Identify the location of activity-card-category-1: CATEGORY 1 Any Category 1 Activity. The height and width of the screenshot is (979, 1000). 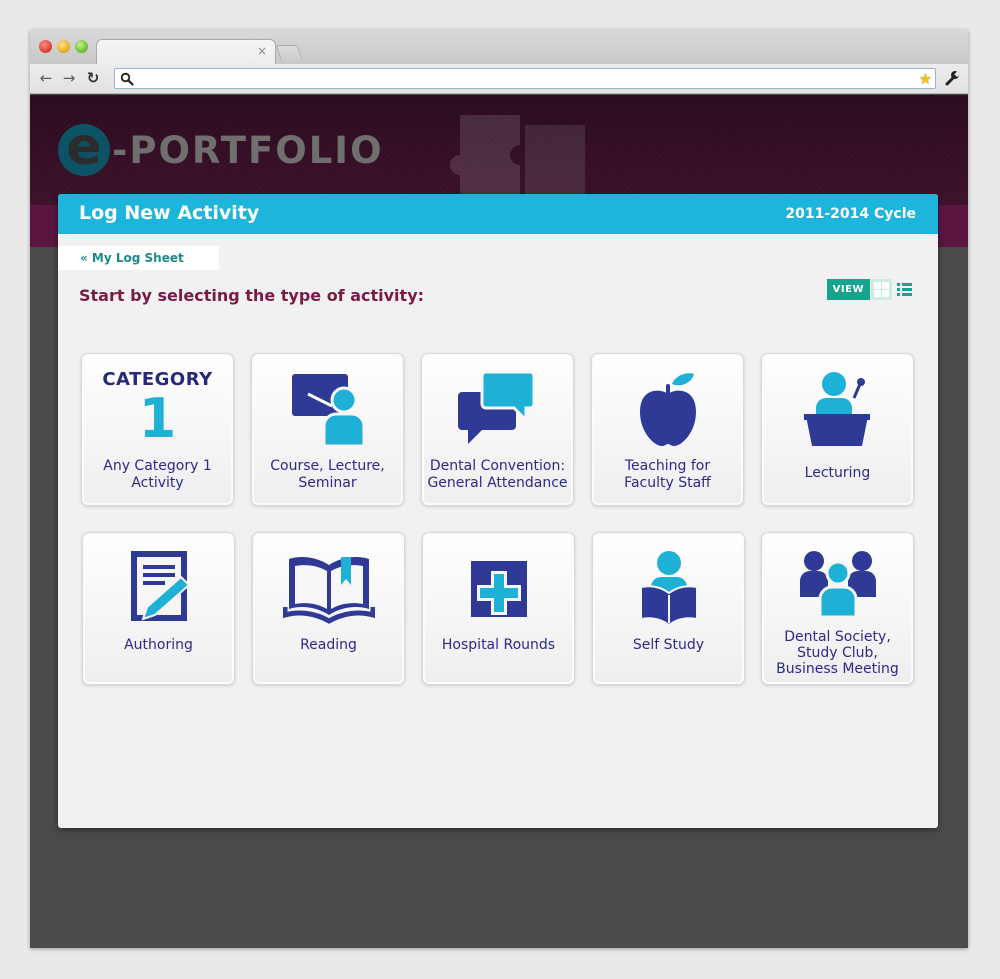
(157, 429).